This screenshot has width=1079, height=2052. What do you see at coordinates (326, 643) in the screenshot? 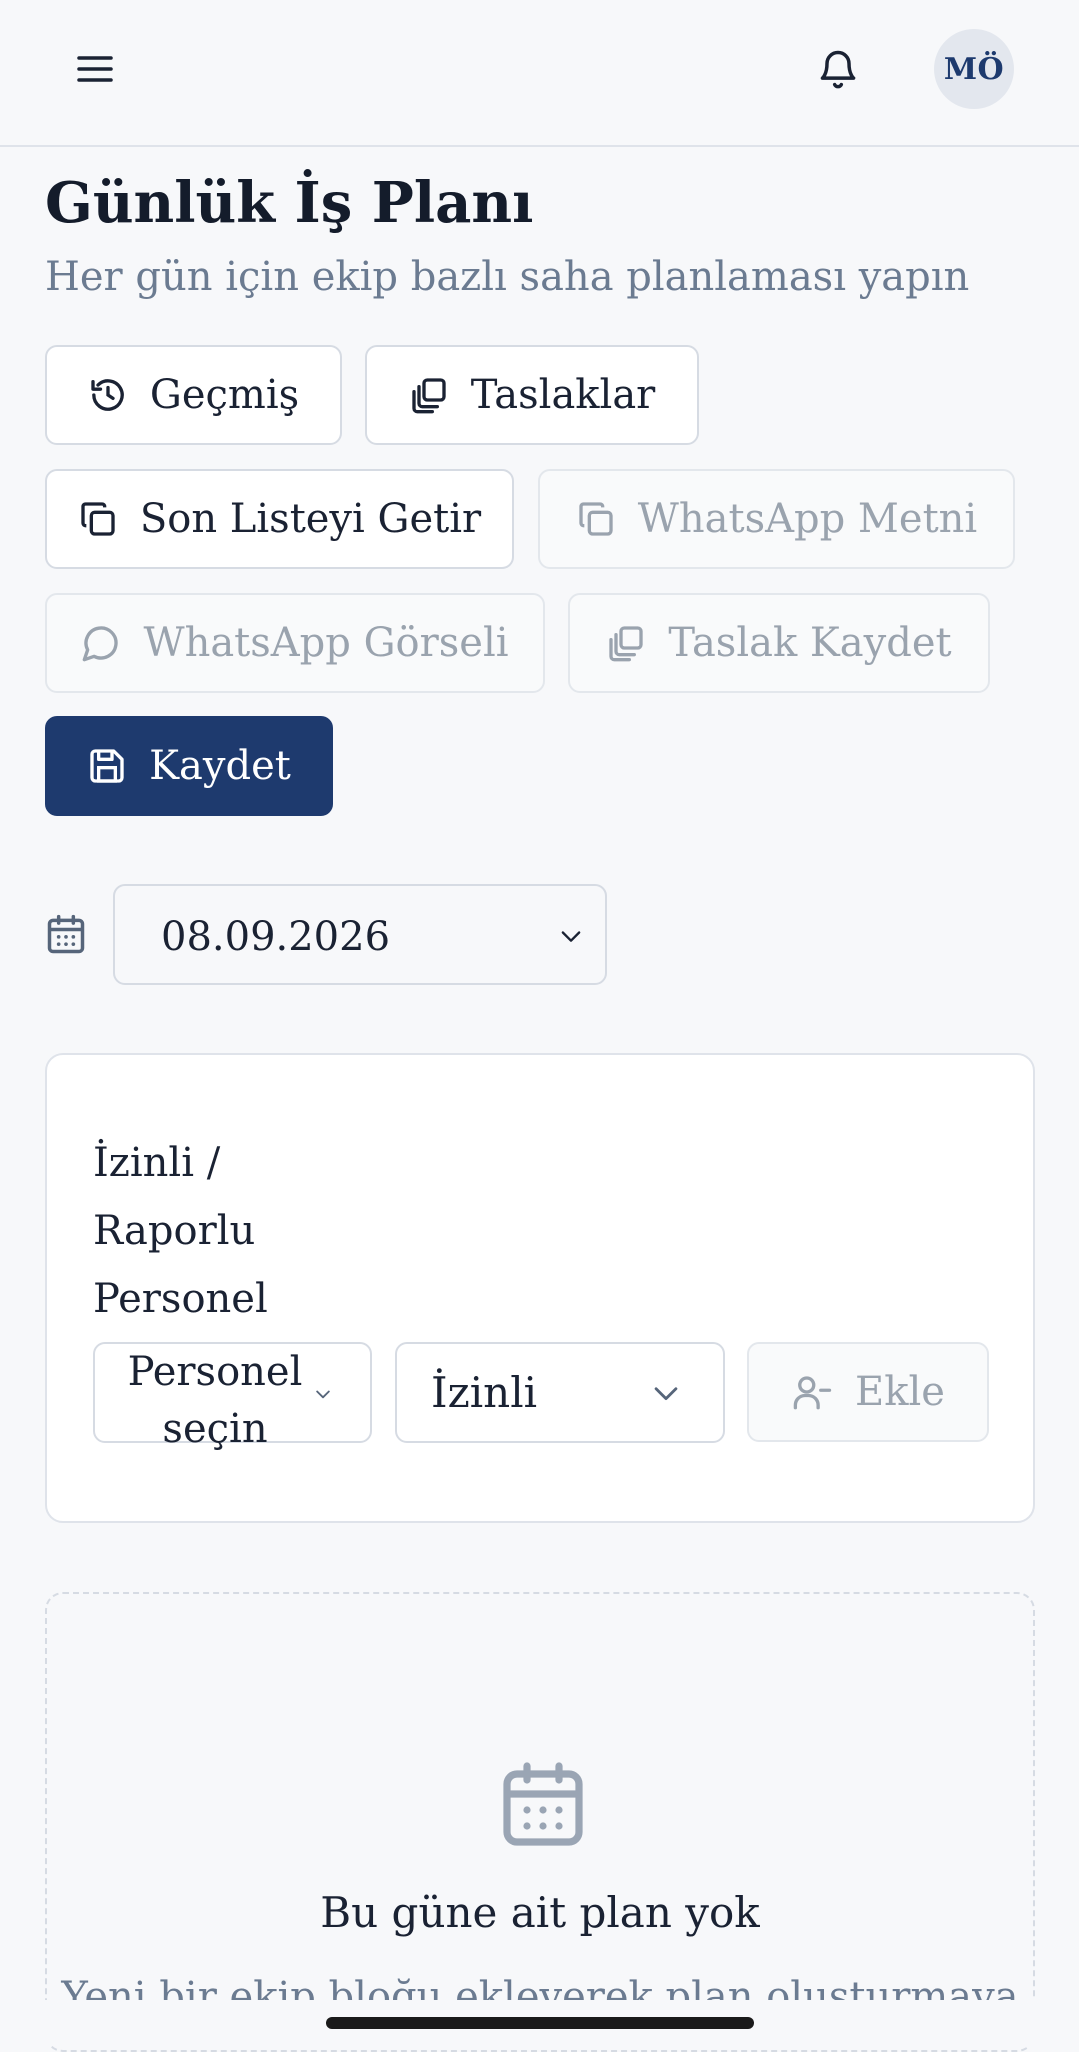
I see `whatsapp-image-label: WhatsApp Görseli` at bounding box center [326, 643].